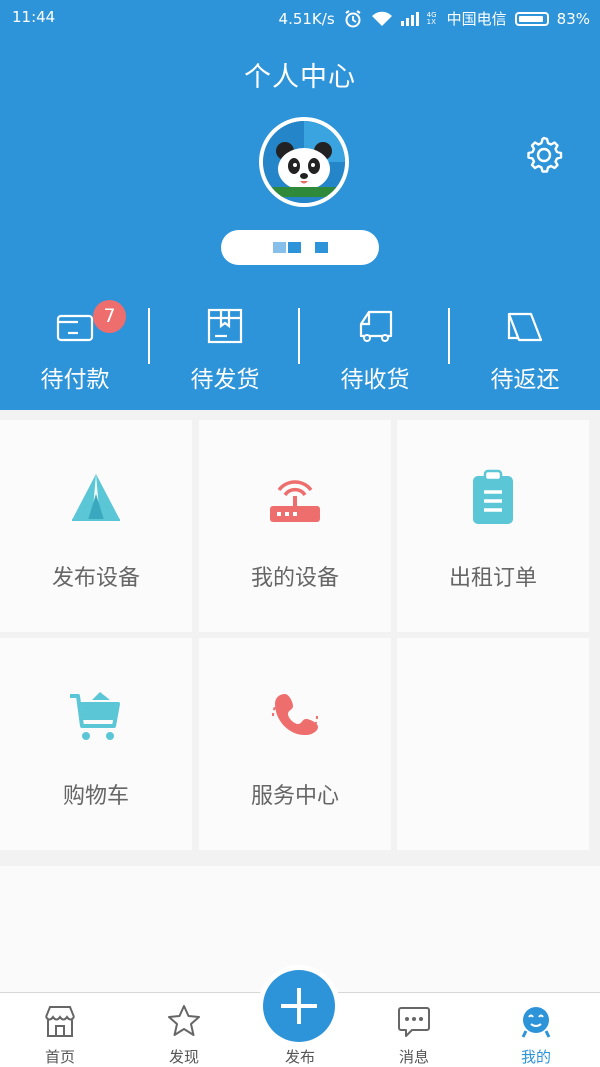 This screenshot has width=600, height=1067. What do you see at coordinates (96, 497) in the screenshot?
I see `tent-icon` at bounding box center [96, 497].